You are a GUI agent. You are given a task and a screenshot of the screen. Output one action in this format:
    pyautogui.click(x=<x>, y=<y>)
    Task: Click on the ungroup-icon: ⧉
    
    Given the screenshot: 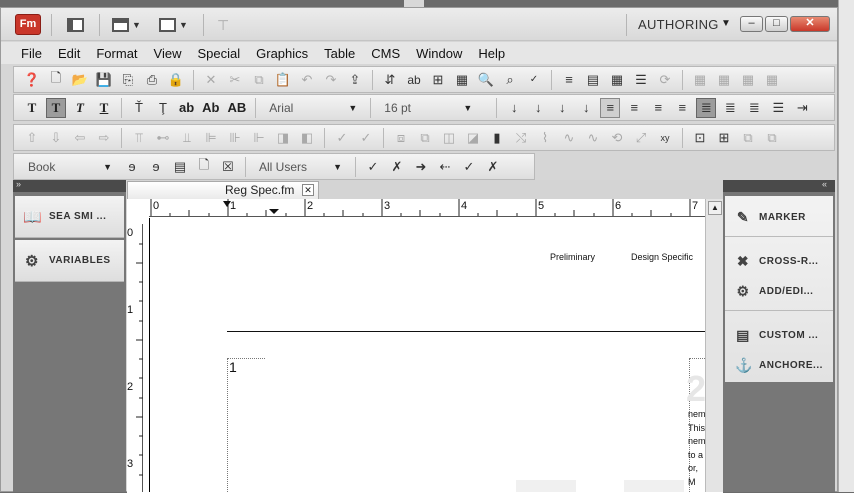 What is the action you would take?
    pyautogui.click(x=425, y=138)
    